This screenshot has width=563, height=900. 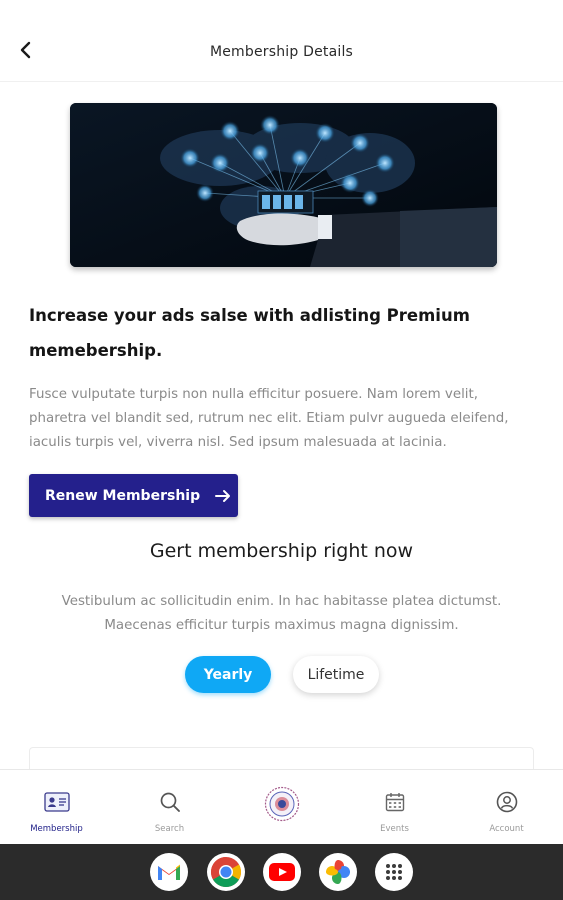 What do you see at coordinates (395, 802) in the screenshot?
I see `calendar-icon` at bounding box center [395, 802].